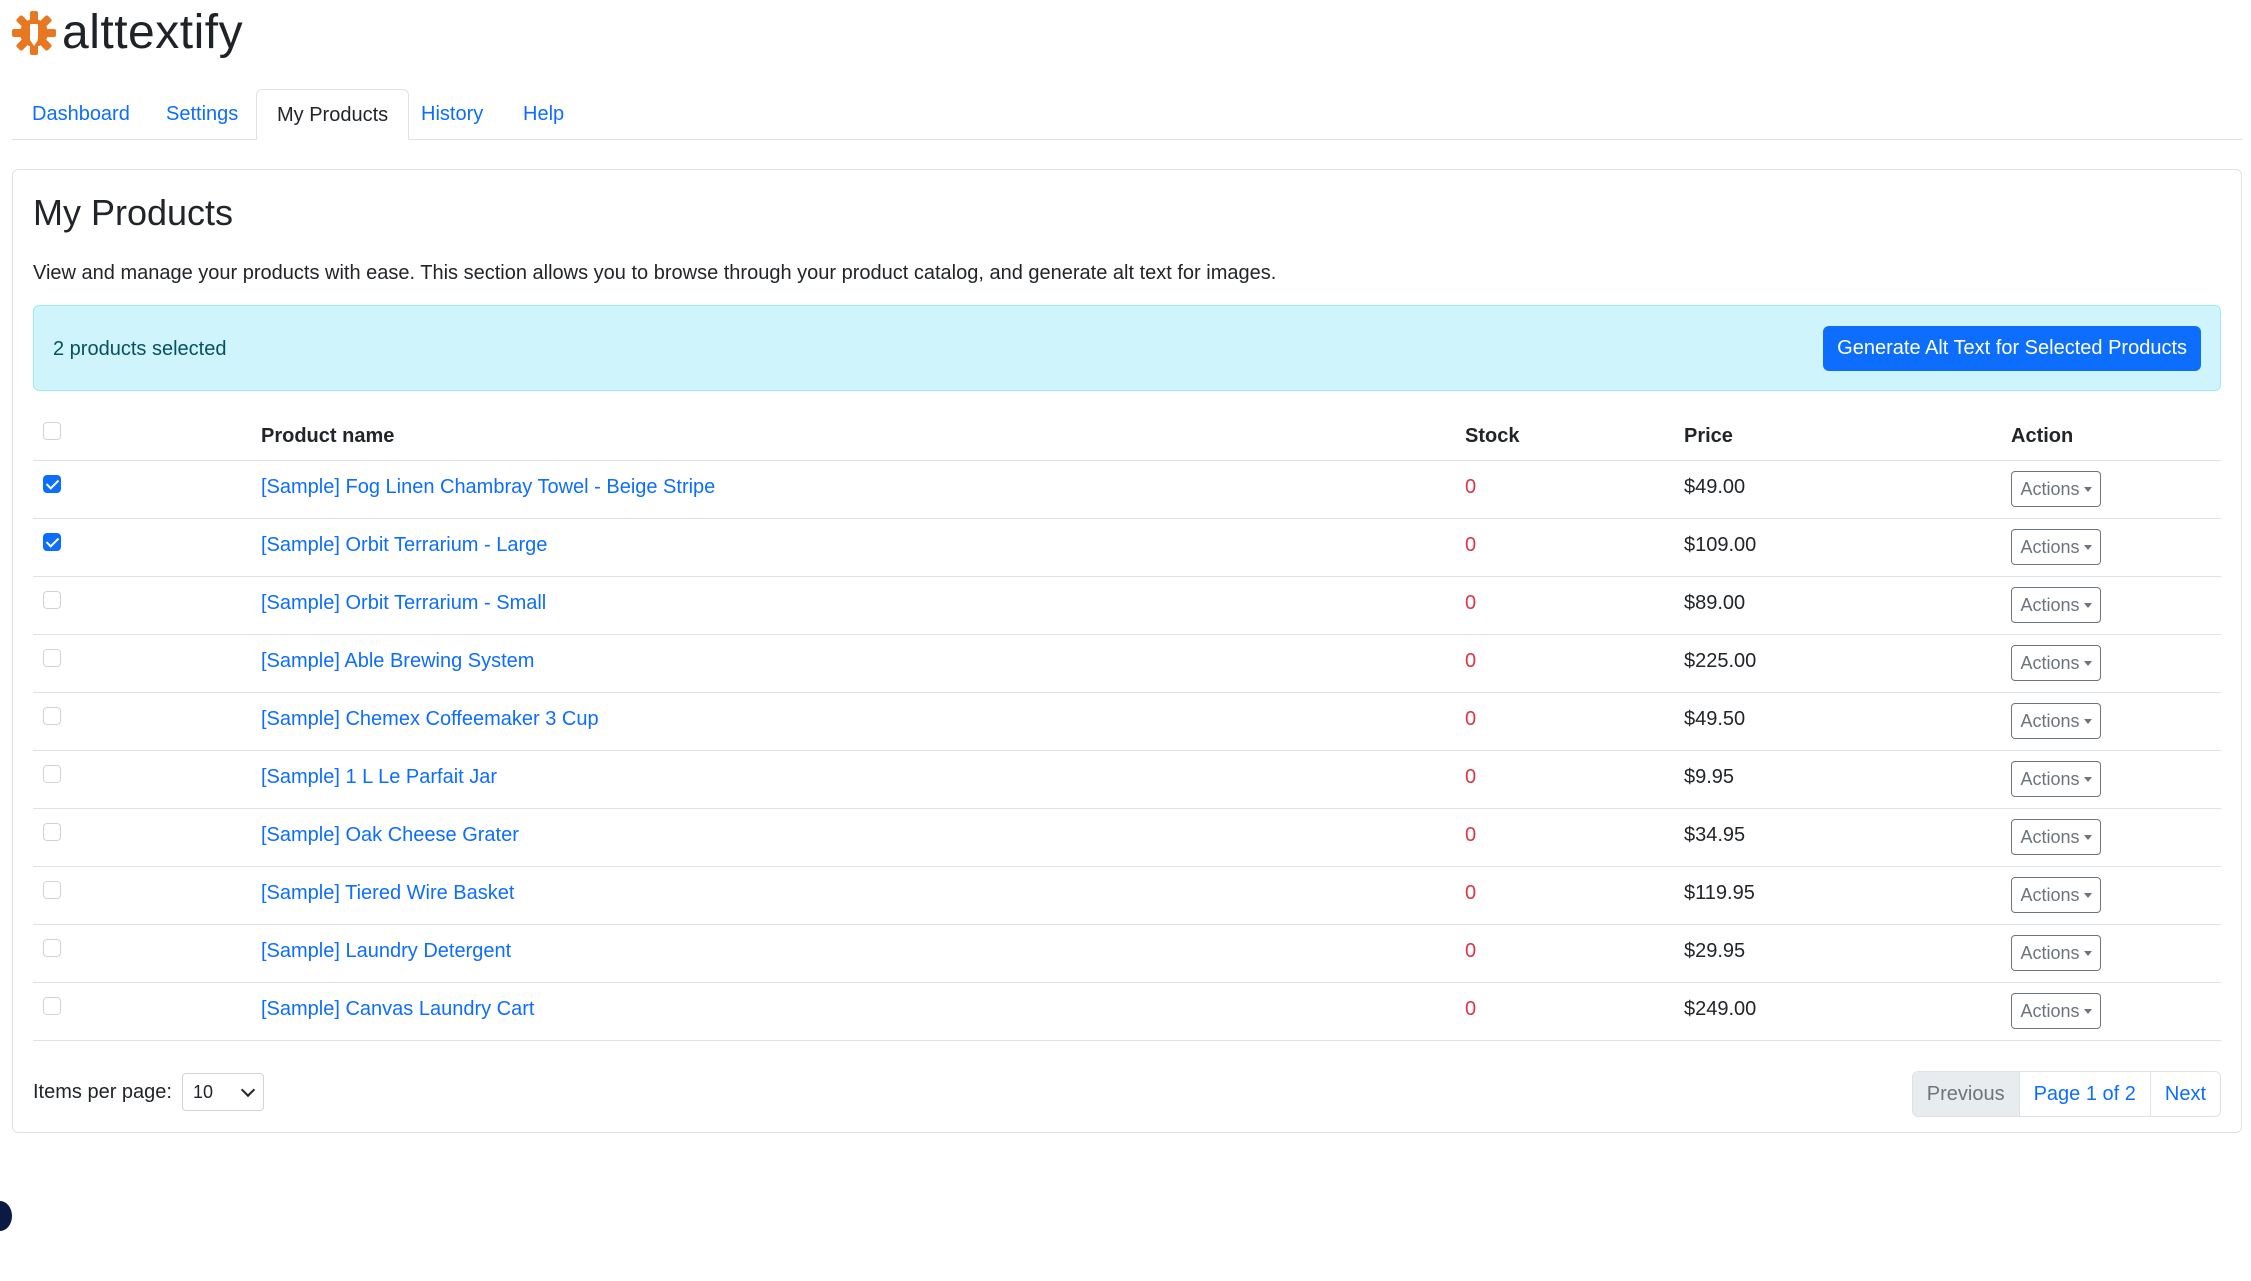 The width and height of the screenshot is (2251, 1281). What do you see at coordinates (52, 431) in the screenshot?
I see `select-all-checkbox` at bounding box center [52, 431].